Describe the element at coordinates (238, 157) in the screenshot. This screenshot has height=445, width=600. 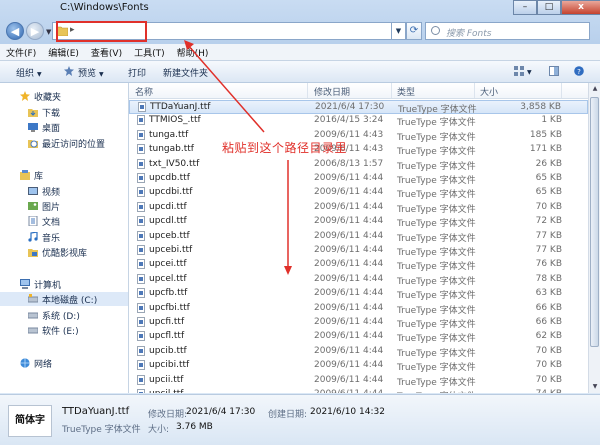
I see `annotation-arrows` at that location.